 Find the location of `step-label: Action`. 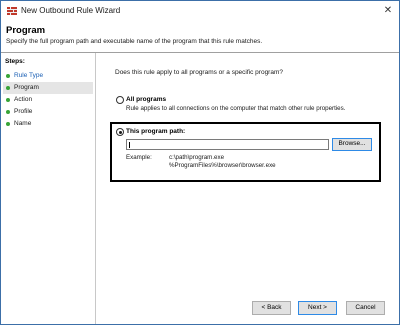

step-label: Action is located at coordinates (23, 99).